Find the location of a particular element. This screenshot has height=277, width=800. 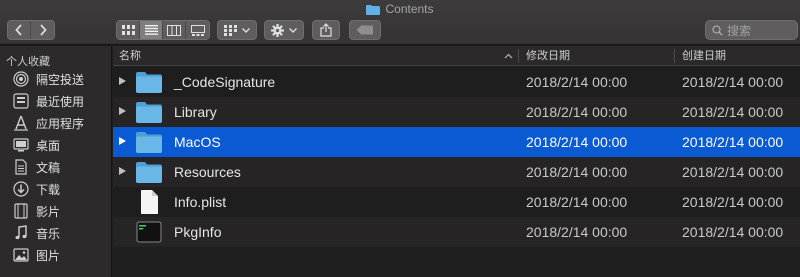

list-view-button is located at coordinates (151, 30).